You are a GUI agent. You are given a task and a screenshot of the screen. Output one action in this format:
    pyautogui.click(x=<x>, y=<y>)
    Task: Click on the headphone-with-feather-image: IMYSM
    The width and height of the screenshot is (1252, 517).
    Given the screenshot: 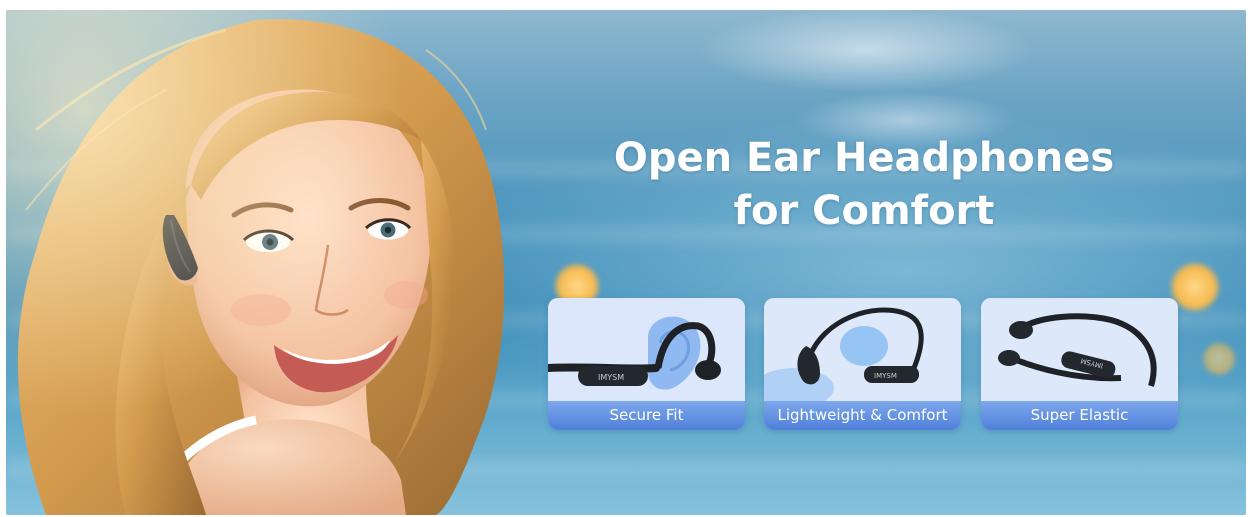 What is the action you would take?
    pyautogui.click(x=862, y=349)
    